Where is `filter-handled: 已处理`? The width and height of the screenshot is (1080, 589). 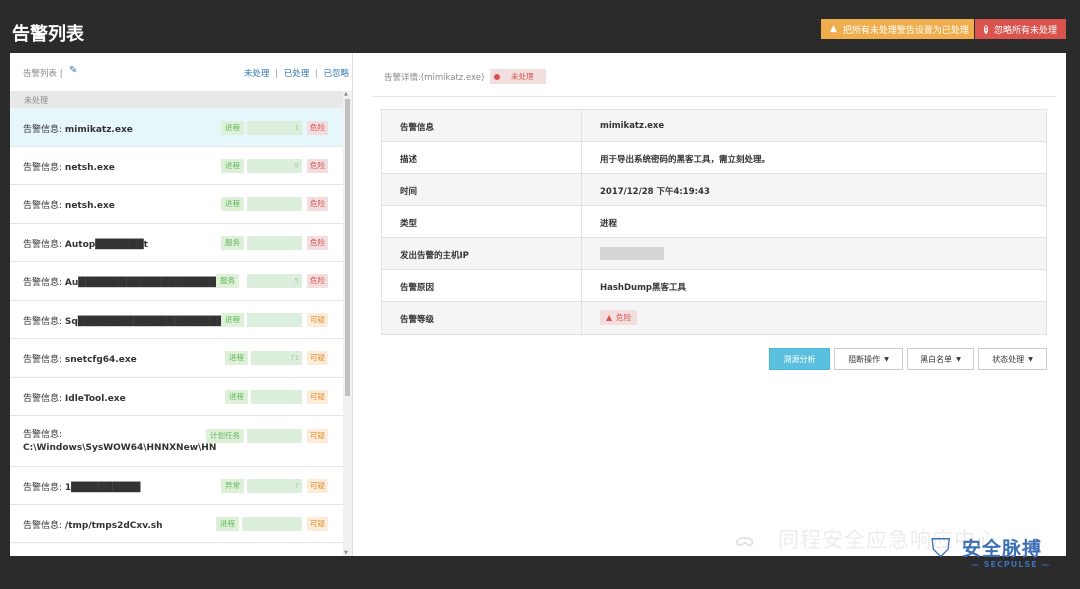
filter-handled: 已处理 is located at coordinates (297, 74).